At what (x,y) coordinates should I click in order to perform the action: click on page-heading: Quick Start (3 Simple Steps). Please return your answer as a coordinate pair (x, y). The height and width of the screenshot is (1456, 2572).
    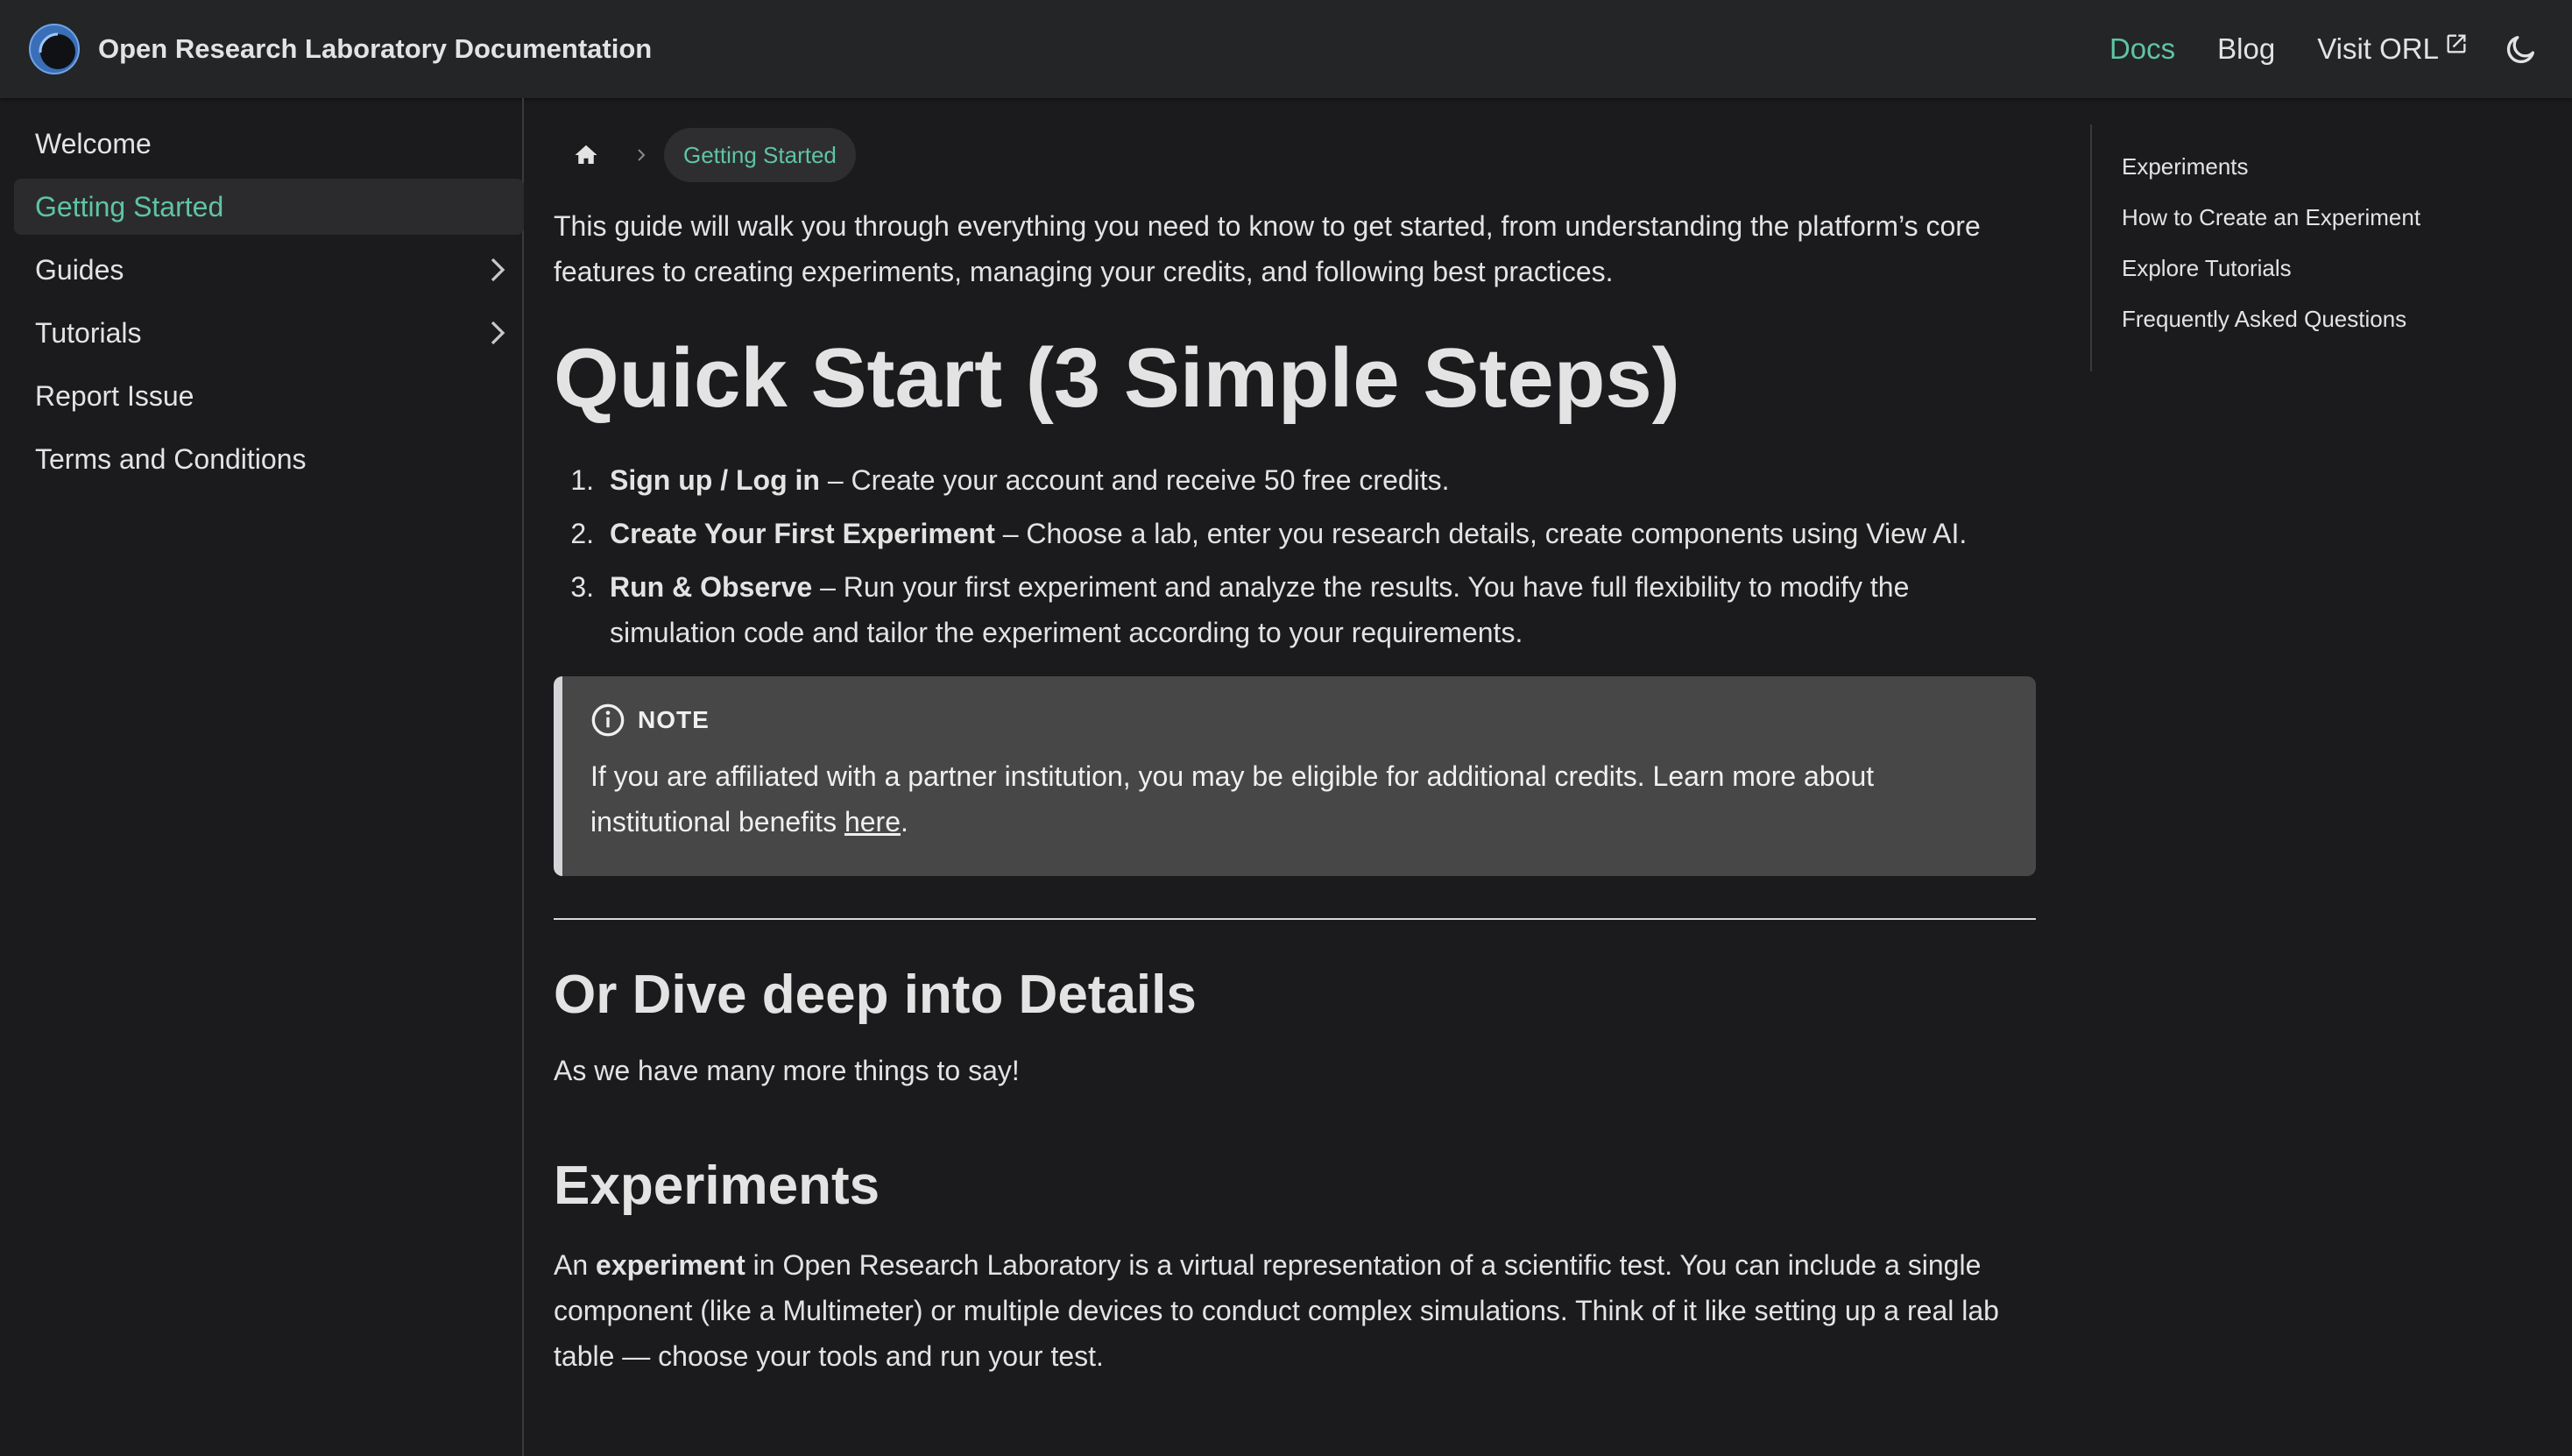
    Looking at the image, I should click on (1117, 378).